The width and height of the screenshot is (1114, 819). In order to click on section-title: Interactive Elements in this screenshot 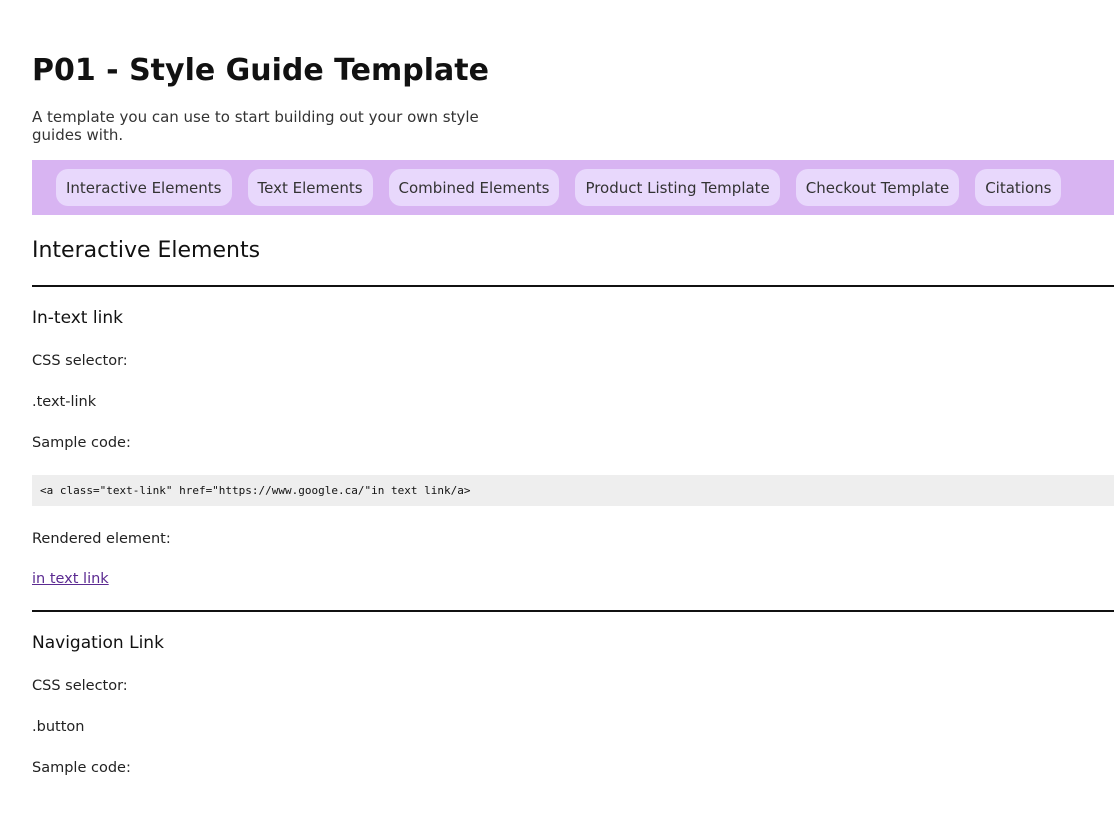, I will do `click(146, 250)`.